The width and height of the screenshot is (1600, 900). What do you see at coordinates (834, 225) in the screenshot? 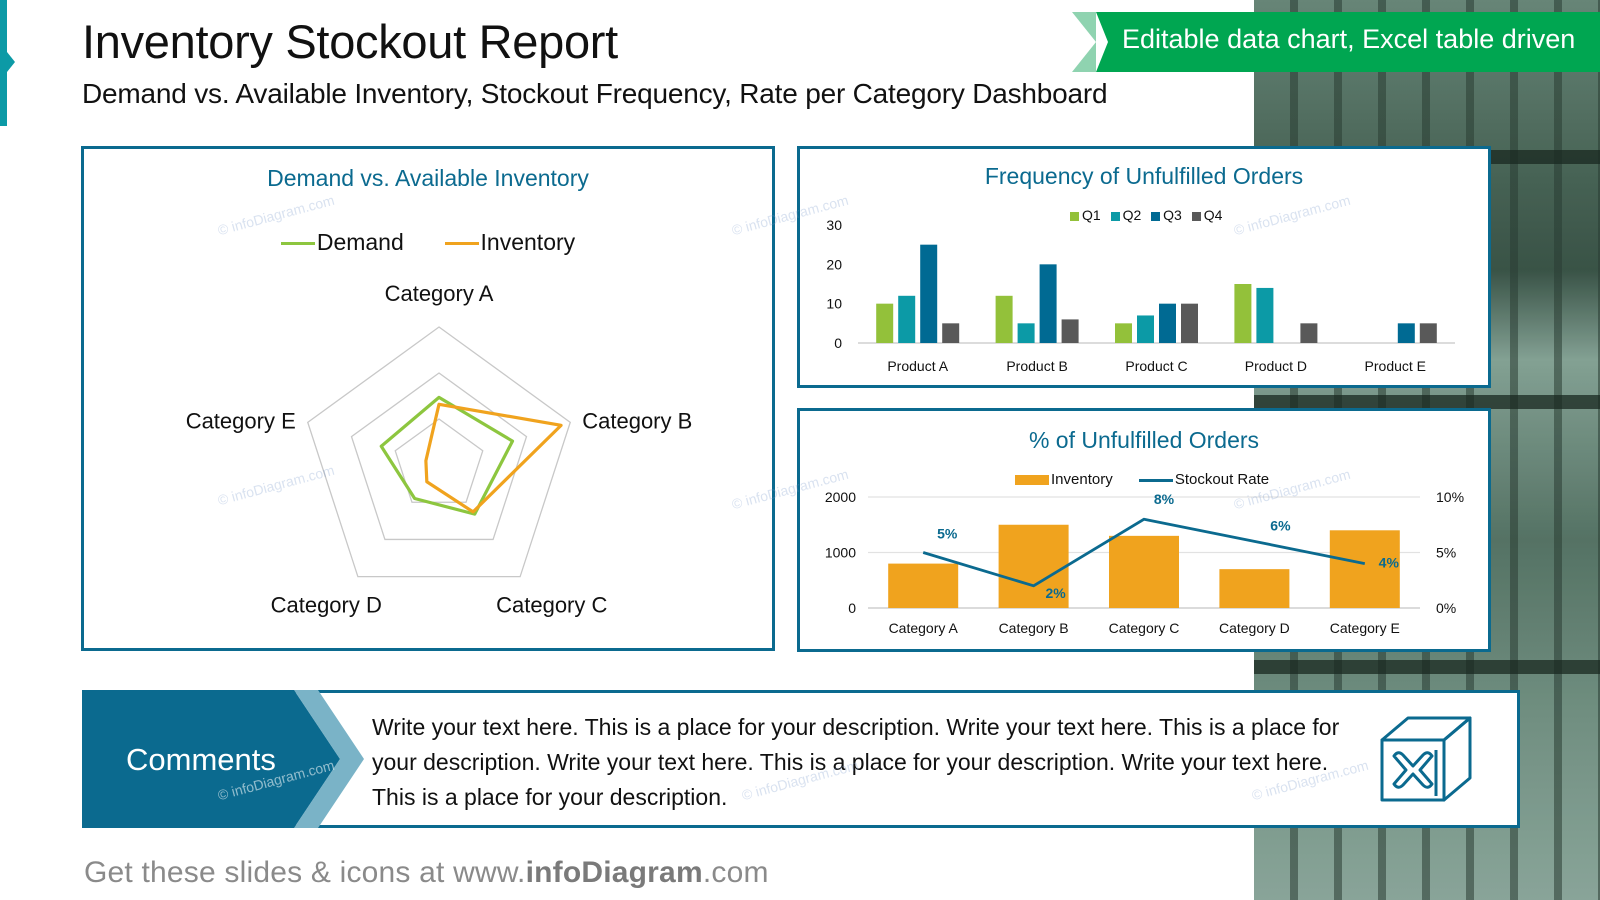
I see `frequency-ytick-label: 30` at bounding box center [834, 225].